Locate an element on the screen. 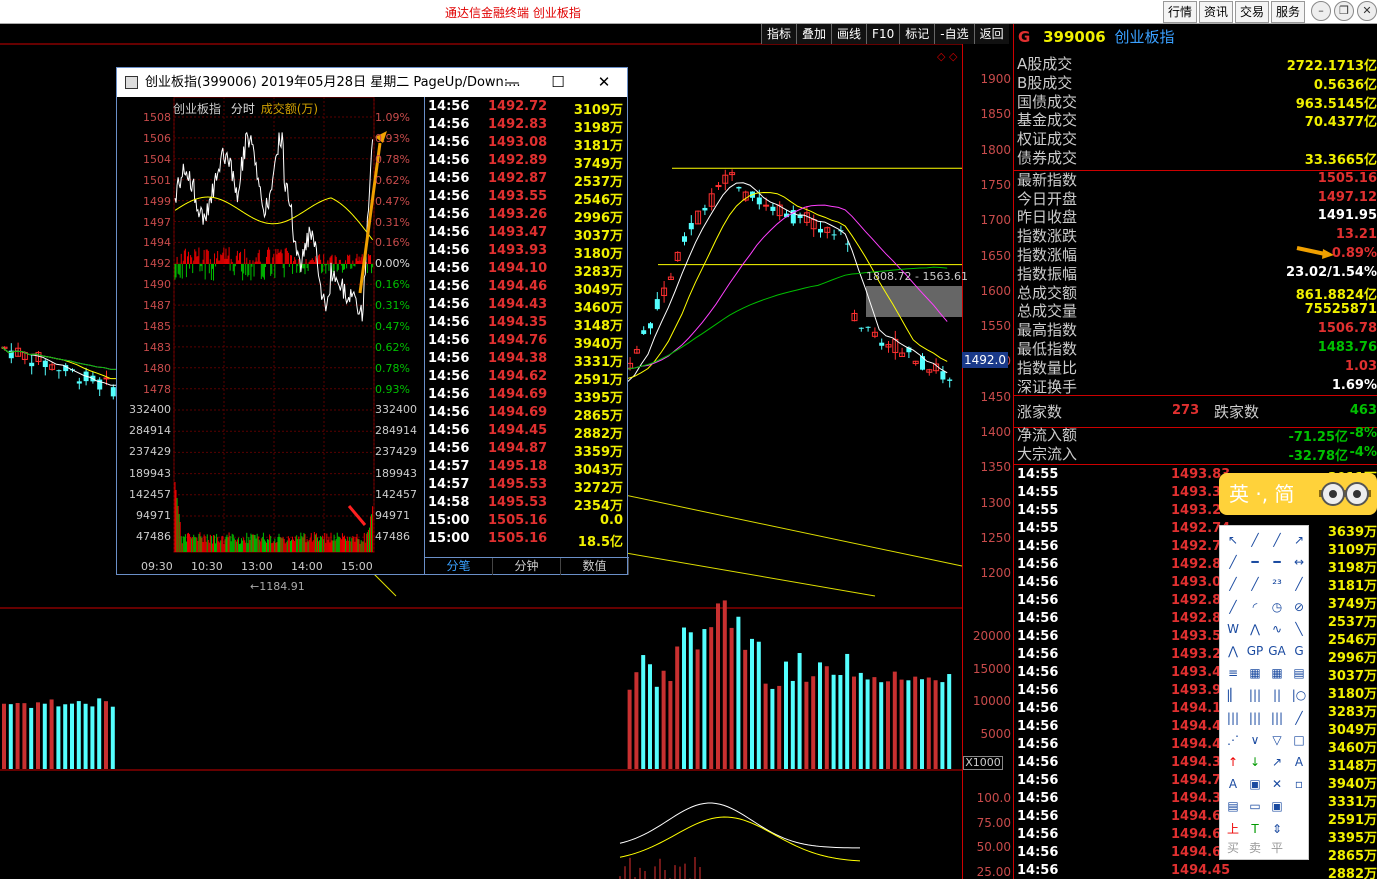 The width and height of the screenshot is (1377, 879). draw-tool-icon: T is located at coordinates (1255, 829).